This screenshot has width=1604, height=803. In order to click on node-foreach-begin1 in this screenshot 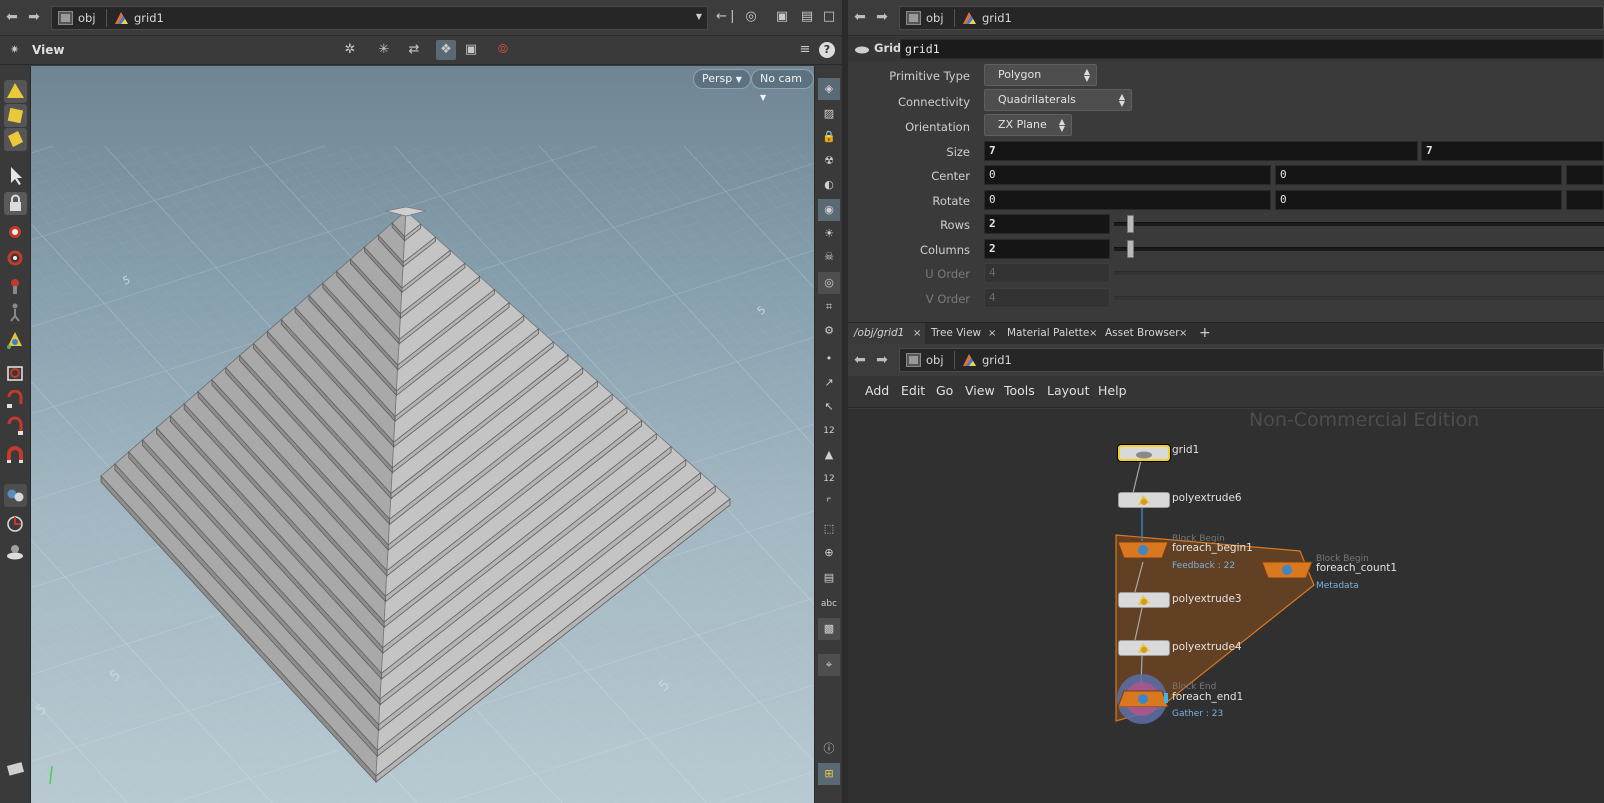, I will do `click(1143, 549)`.